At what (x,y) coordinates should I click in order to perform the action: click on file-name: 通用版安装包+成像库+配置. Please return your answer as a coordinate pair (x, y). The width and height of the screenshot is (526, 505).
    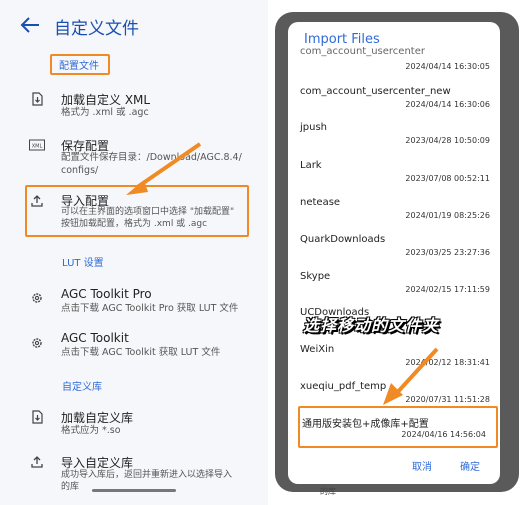
    Looking at the image, I should click on (365, 424).